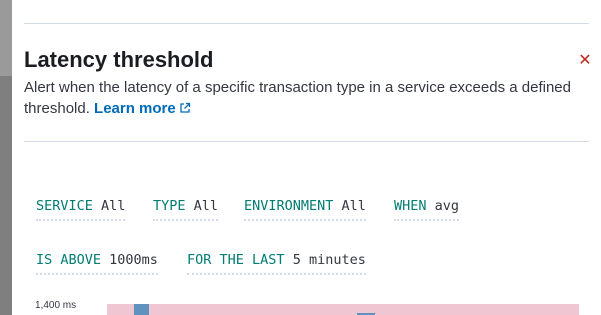 The height and width of the screenshot is (315, 601). What do you see at coordinates (56, 305) in the screenshot?
I see `y-axis-tick-label: 1,400 ms` at bounding box center [56, 305].